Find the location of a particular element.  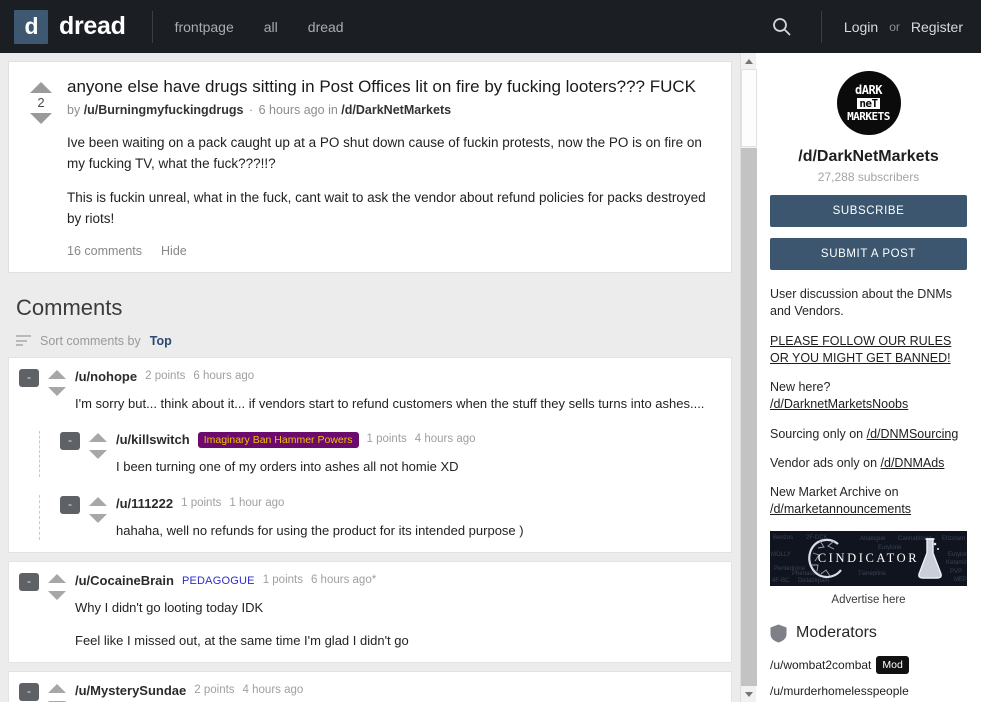

avatar-line-2: neT is located at coordinates (868, 103).